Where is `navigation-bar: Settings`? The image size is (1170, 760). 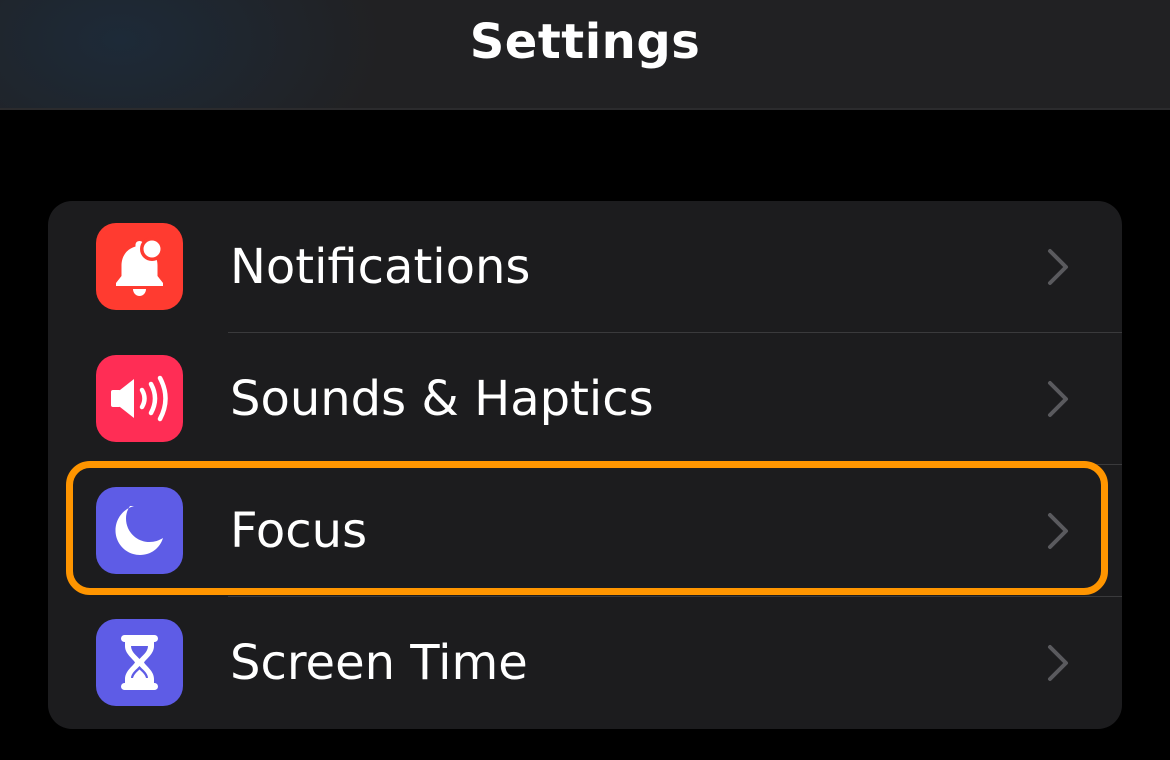 navigation-bar: Settings is located at coordinates (585, 55).